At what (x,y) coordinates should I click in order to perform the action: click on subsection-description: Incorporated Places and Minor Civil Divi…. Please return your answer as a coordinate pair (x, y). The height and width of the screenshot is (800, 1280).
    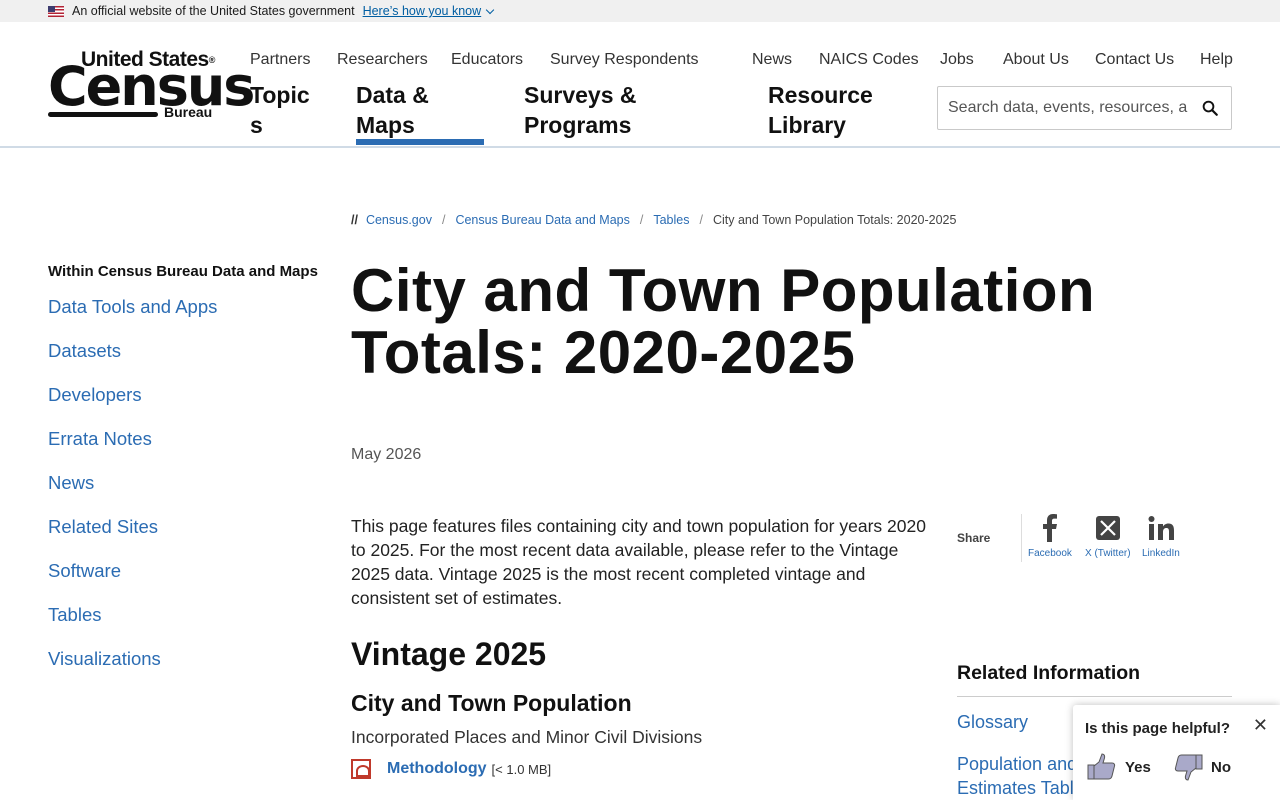
    Looking at the image, I should click on (527, 737).